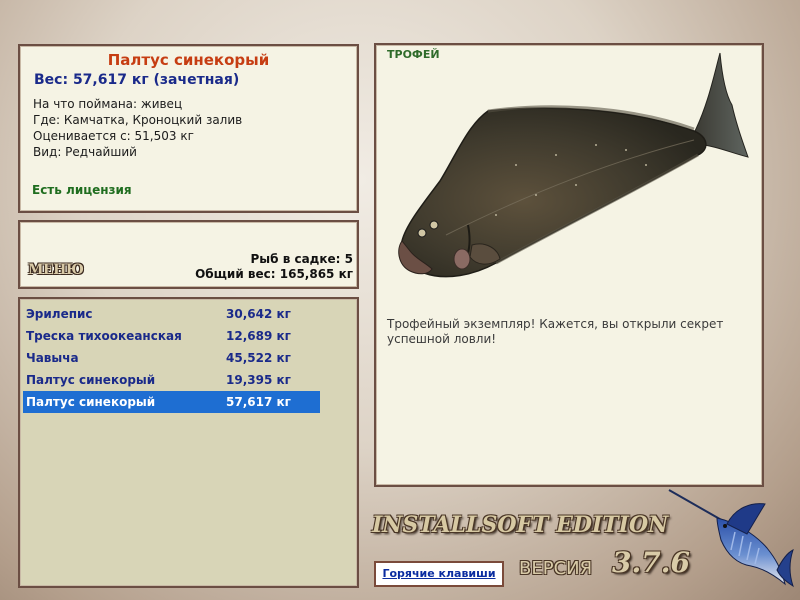 The height and width of the screenshot is (600, 800). Describe the element at coordinates (188, 60) in the screenshot. I see `fish-name: Палтус синекорый` at that location.